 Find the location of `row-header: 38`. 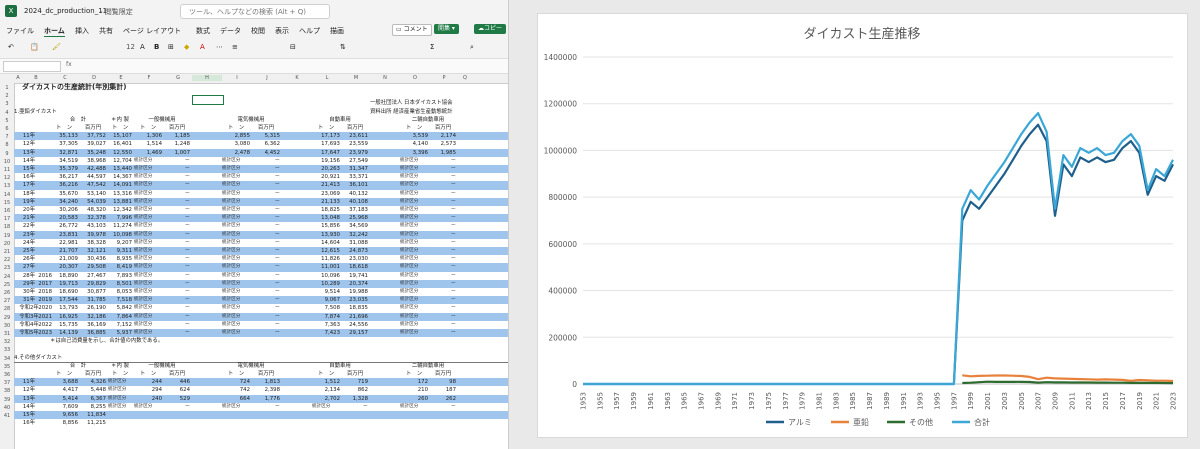

row-header: 38 is located at coordinates (7, 391).